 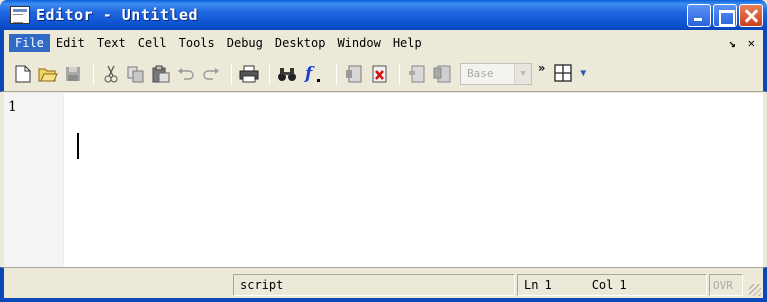 I want to click on status-cursor-position: Ln 1 Col 1, so click(x=612, y=285).